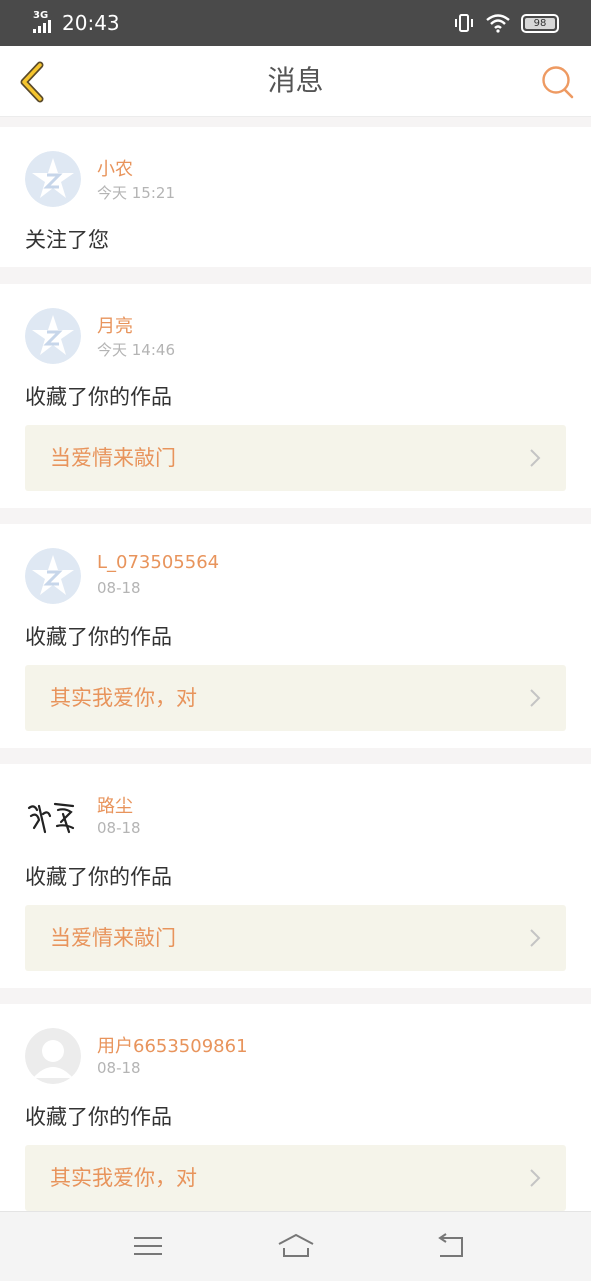 The image size is (591, 1281). I want to click on battery-level: 98, so click(540, 23).